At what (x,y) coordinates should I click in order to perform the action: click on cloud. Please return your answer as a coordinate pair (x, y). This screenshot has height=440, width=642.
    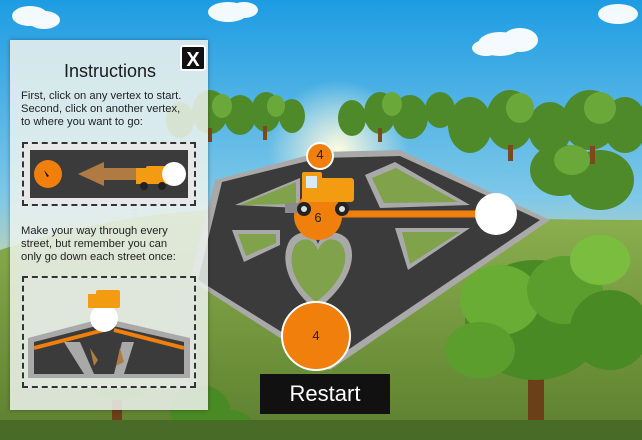
    Looking at the image, I should click on (618, 14).